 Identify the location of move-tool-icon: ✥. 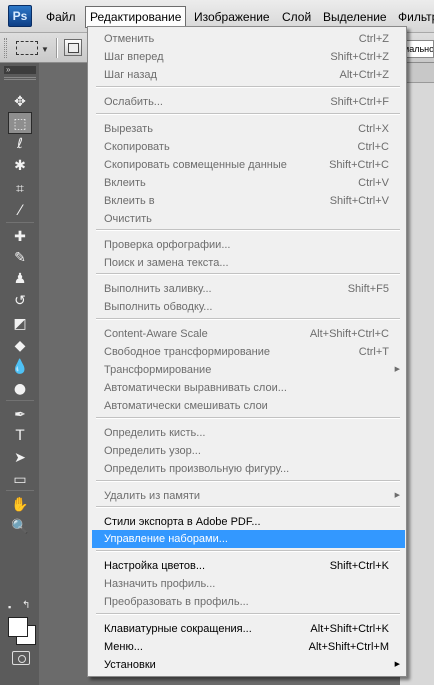
(20, 102).